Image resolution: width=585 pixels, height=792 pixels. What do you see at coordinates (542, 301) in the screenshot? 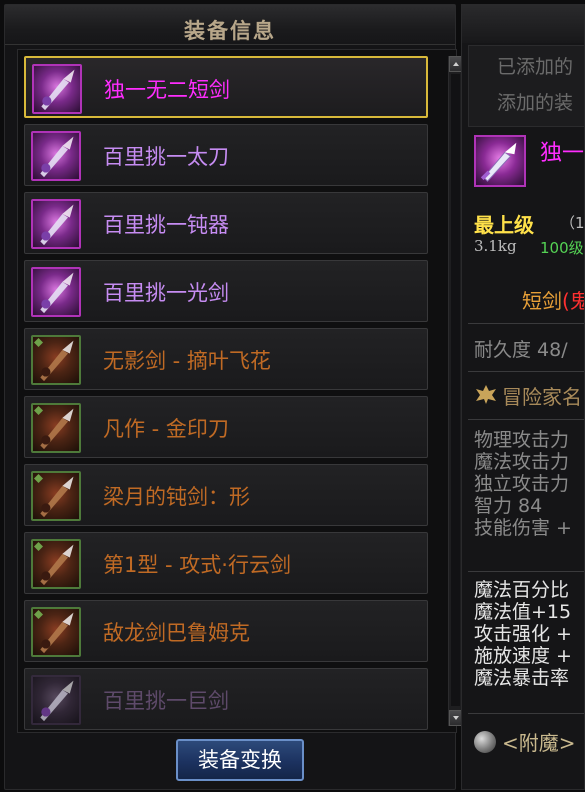
I see `detail-type-label: 短剑` at bounding box center [542, 301].